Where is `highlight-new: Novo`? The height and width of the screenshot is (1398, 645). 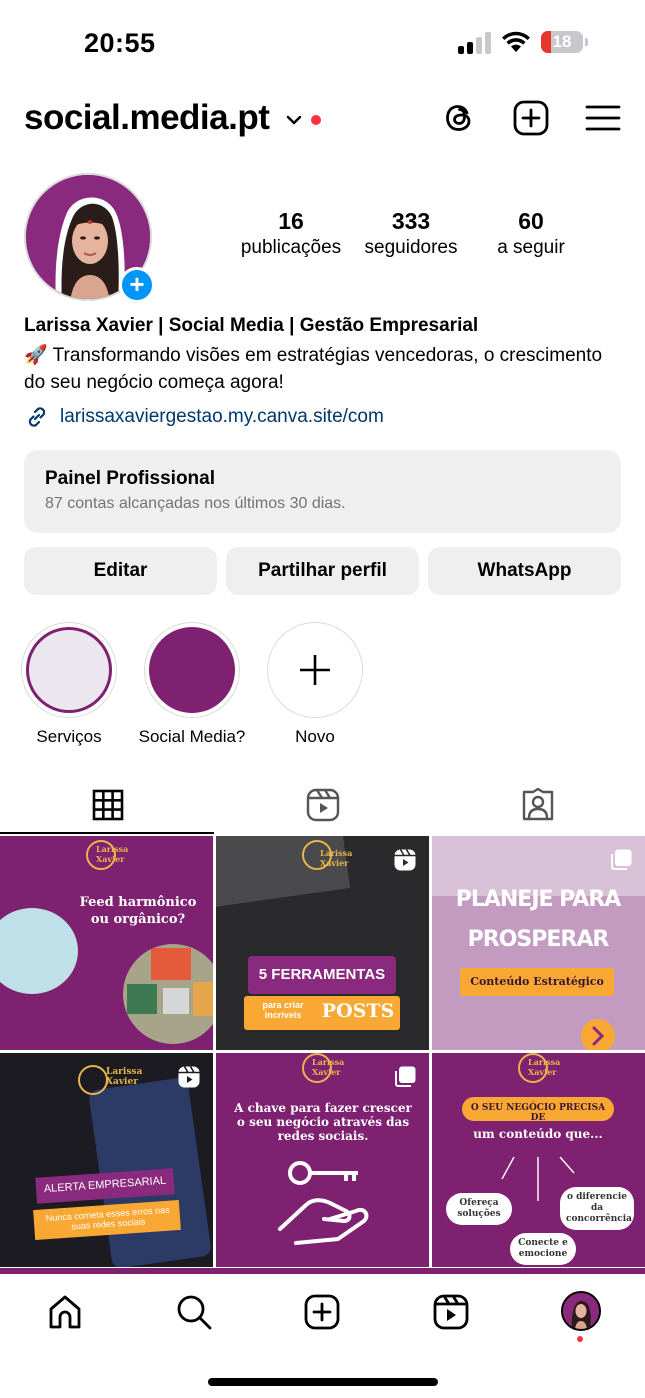 highlight-new: Novo is located at coordinates (315, 684).